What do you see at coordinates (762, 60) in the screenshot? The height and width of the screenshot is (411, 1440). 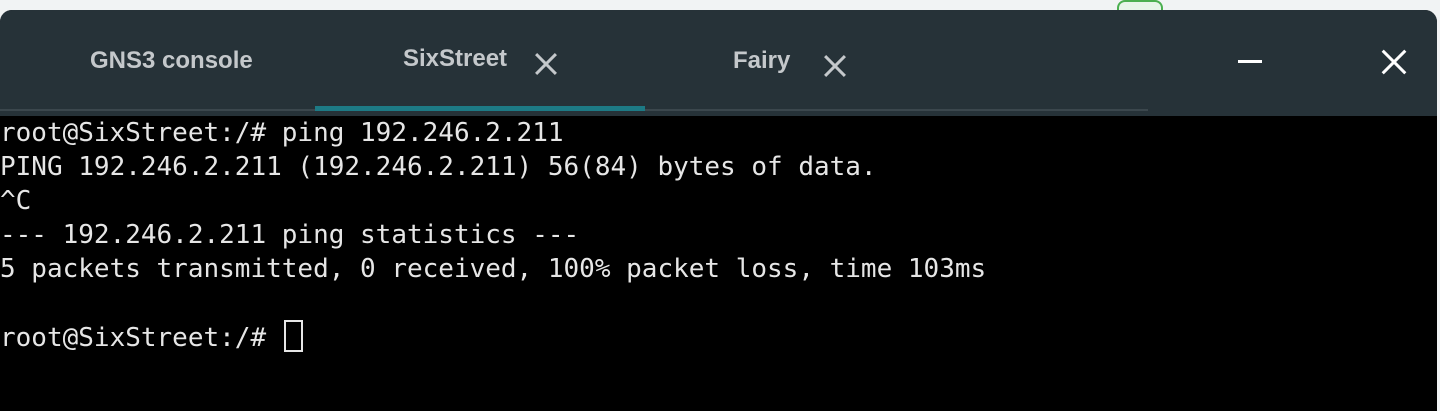 I see `tab-label: Fairy` at bounding box center [762, 60].